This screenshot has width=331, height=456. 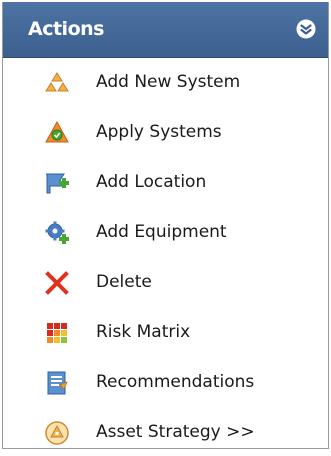 What do you see at coordinates (57, 83) in the screenshot?
I see `add-new-system-icon` at bounding box center [57, 83].